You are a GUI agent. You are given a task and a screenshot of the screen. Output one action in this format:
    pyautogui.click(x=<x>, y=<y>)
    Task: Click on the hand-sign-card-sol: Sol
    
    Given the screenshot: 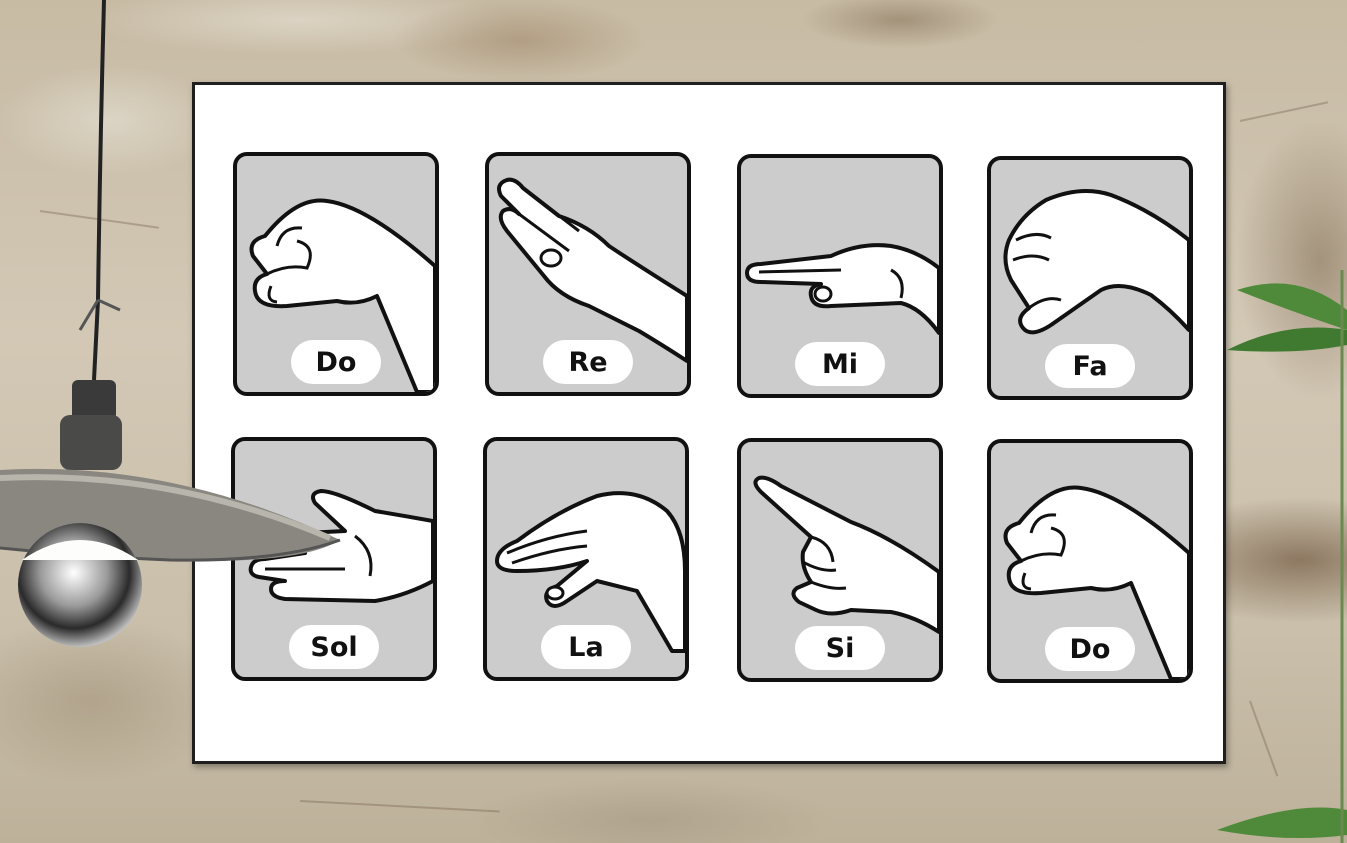 What is the action you would take?
    pyautogui.click(x=334, y=559)
    